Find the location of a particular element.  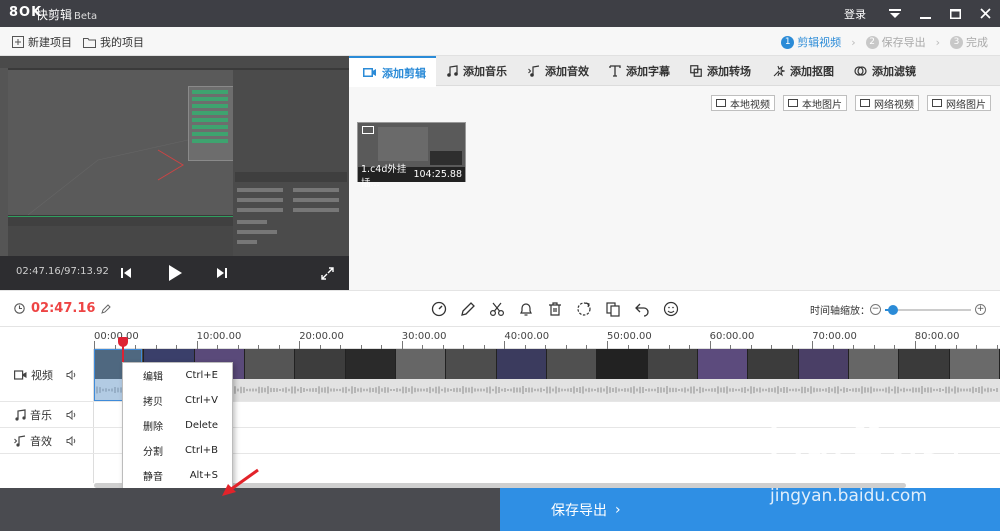

app-title: 快剪辑 Beta is located at coordinates (66, 14).